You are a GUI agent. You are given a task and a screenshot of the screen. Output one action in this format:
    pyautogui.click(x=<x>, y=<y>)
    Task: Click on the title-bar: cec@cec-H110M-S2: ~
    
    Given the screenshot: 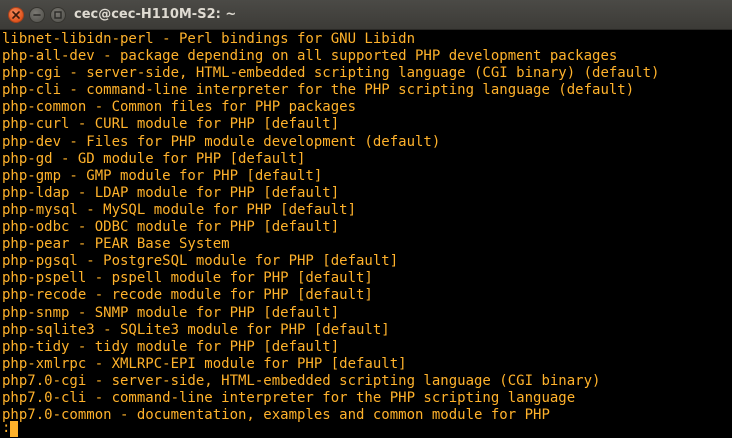 What is the action you would take?
    pyautogui.click(x=366, y=15)
    